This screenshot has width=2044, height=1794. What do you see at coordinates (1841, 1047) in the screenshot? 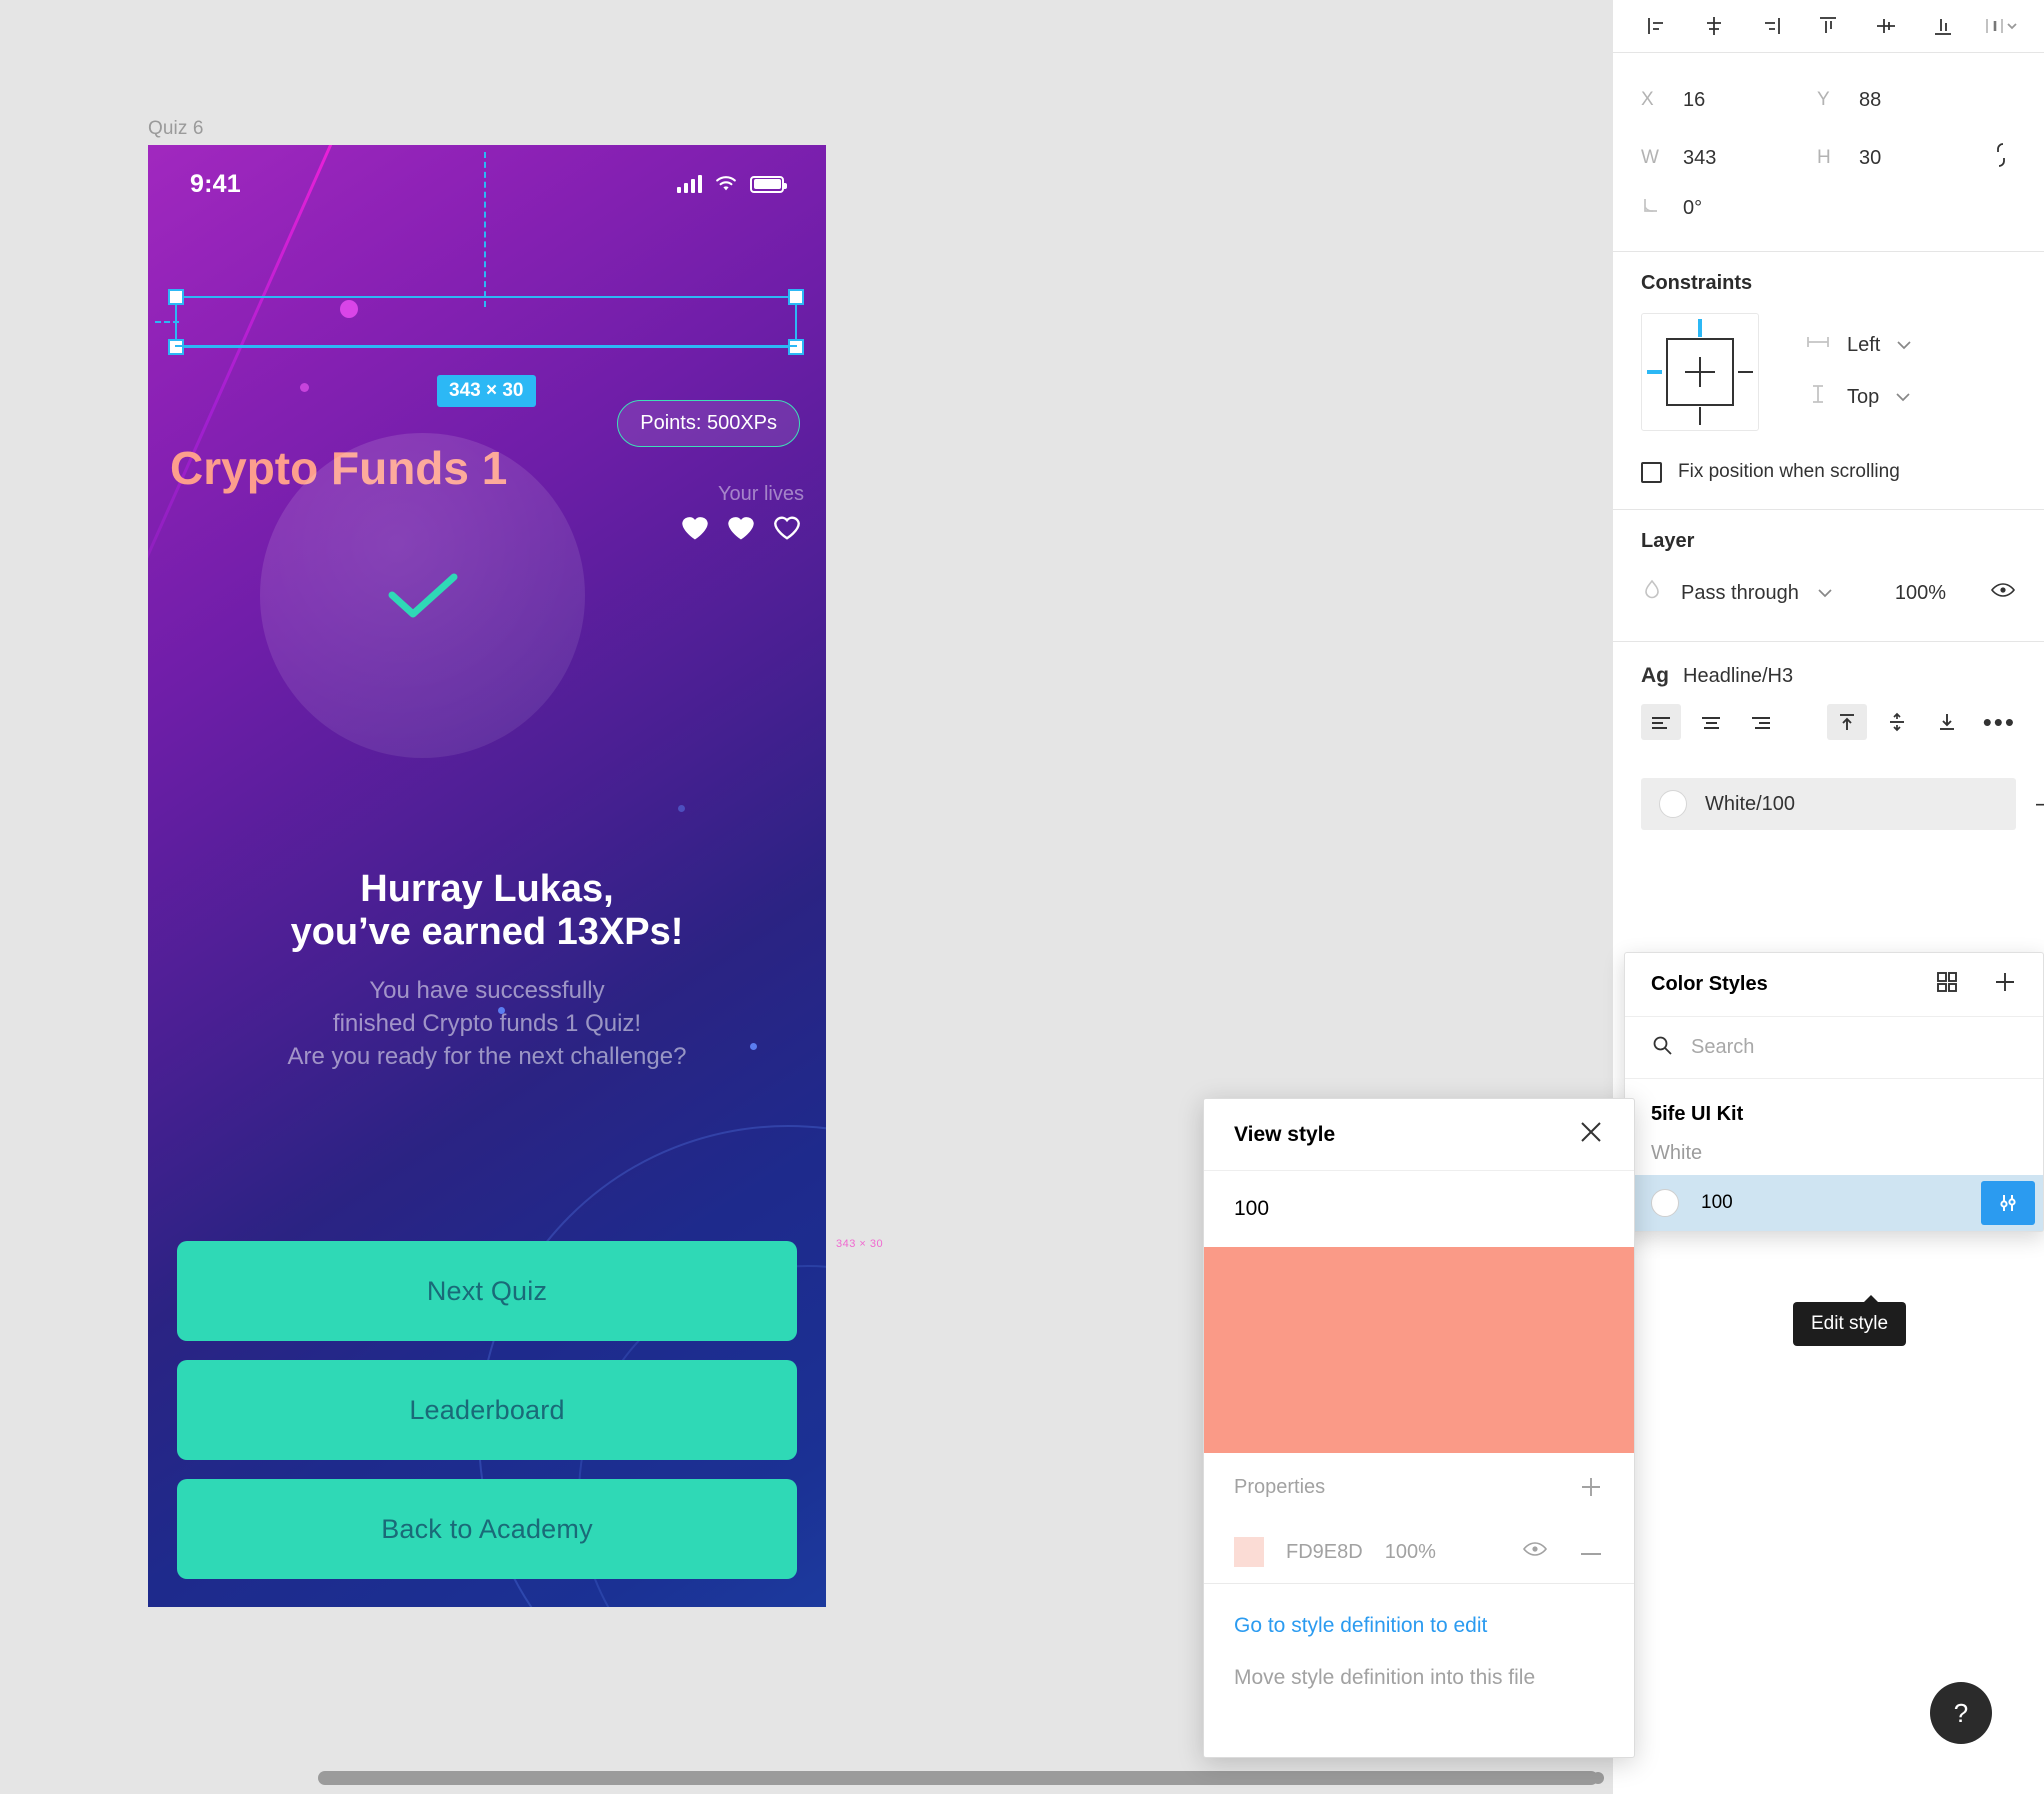
I see `color-styles-search-input` at bounding box center [1841, 1047].